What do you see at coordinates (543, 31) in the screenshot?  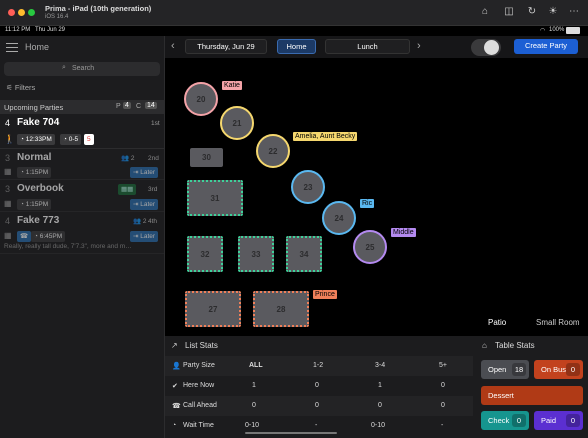 I see `wifi-icon: ◠` at bounding box center [543, 31].